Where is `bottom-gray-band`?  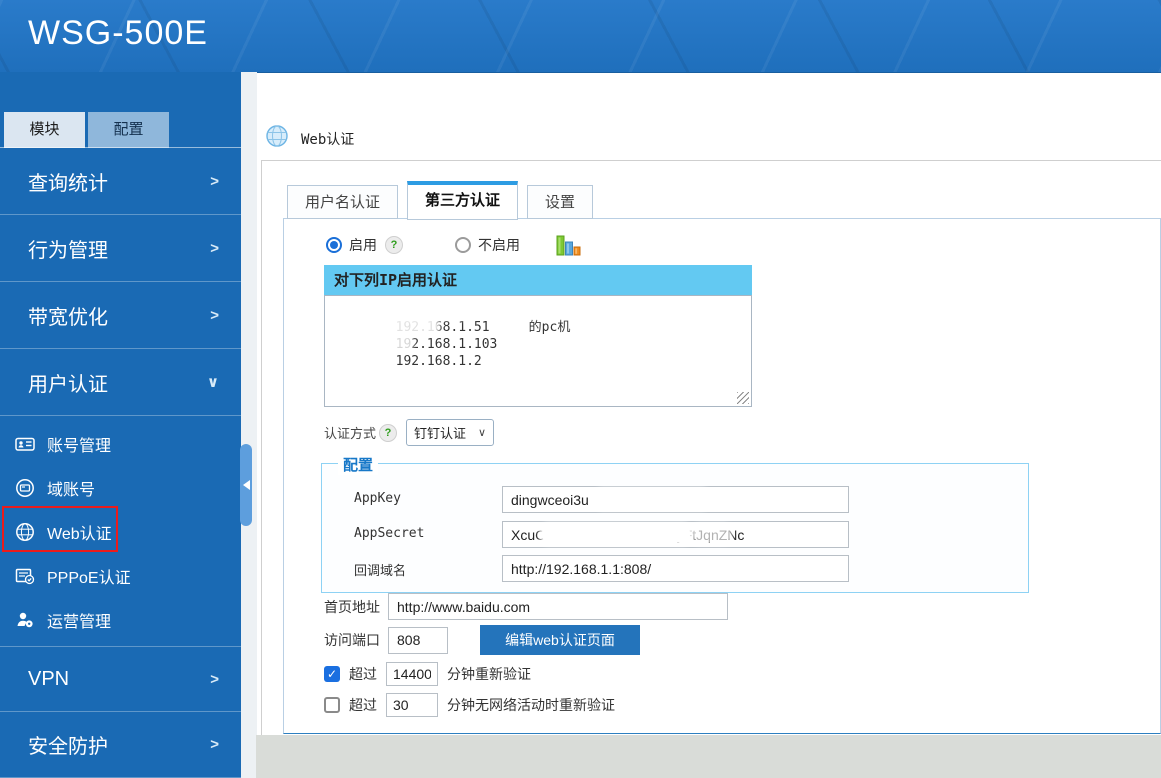 bottom-gray-band is located at coordinates (708, 756).